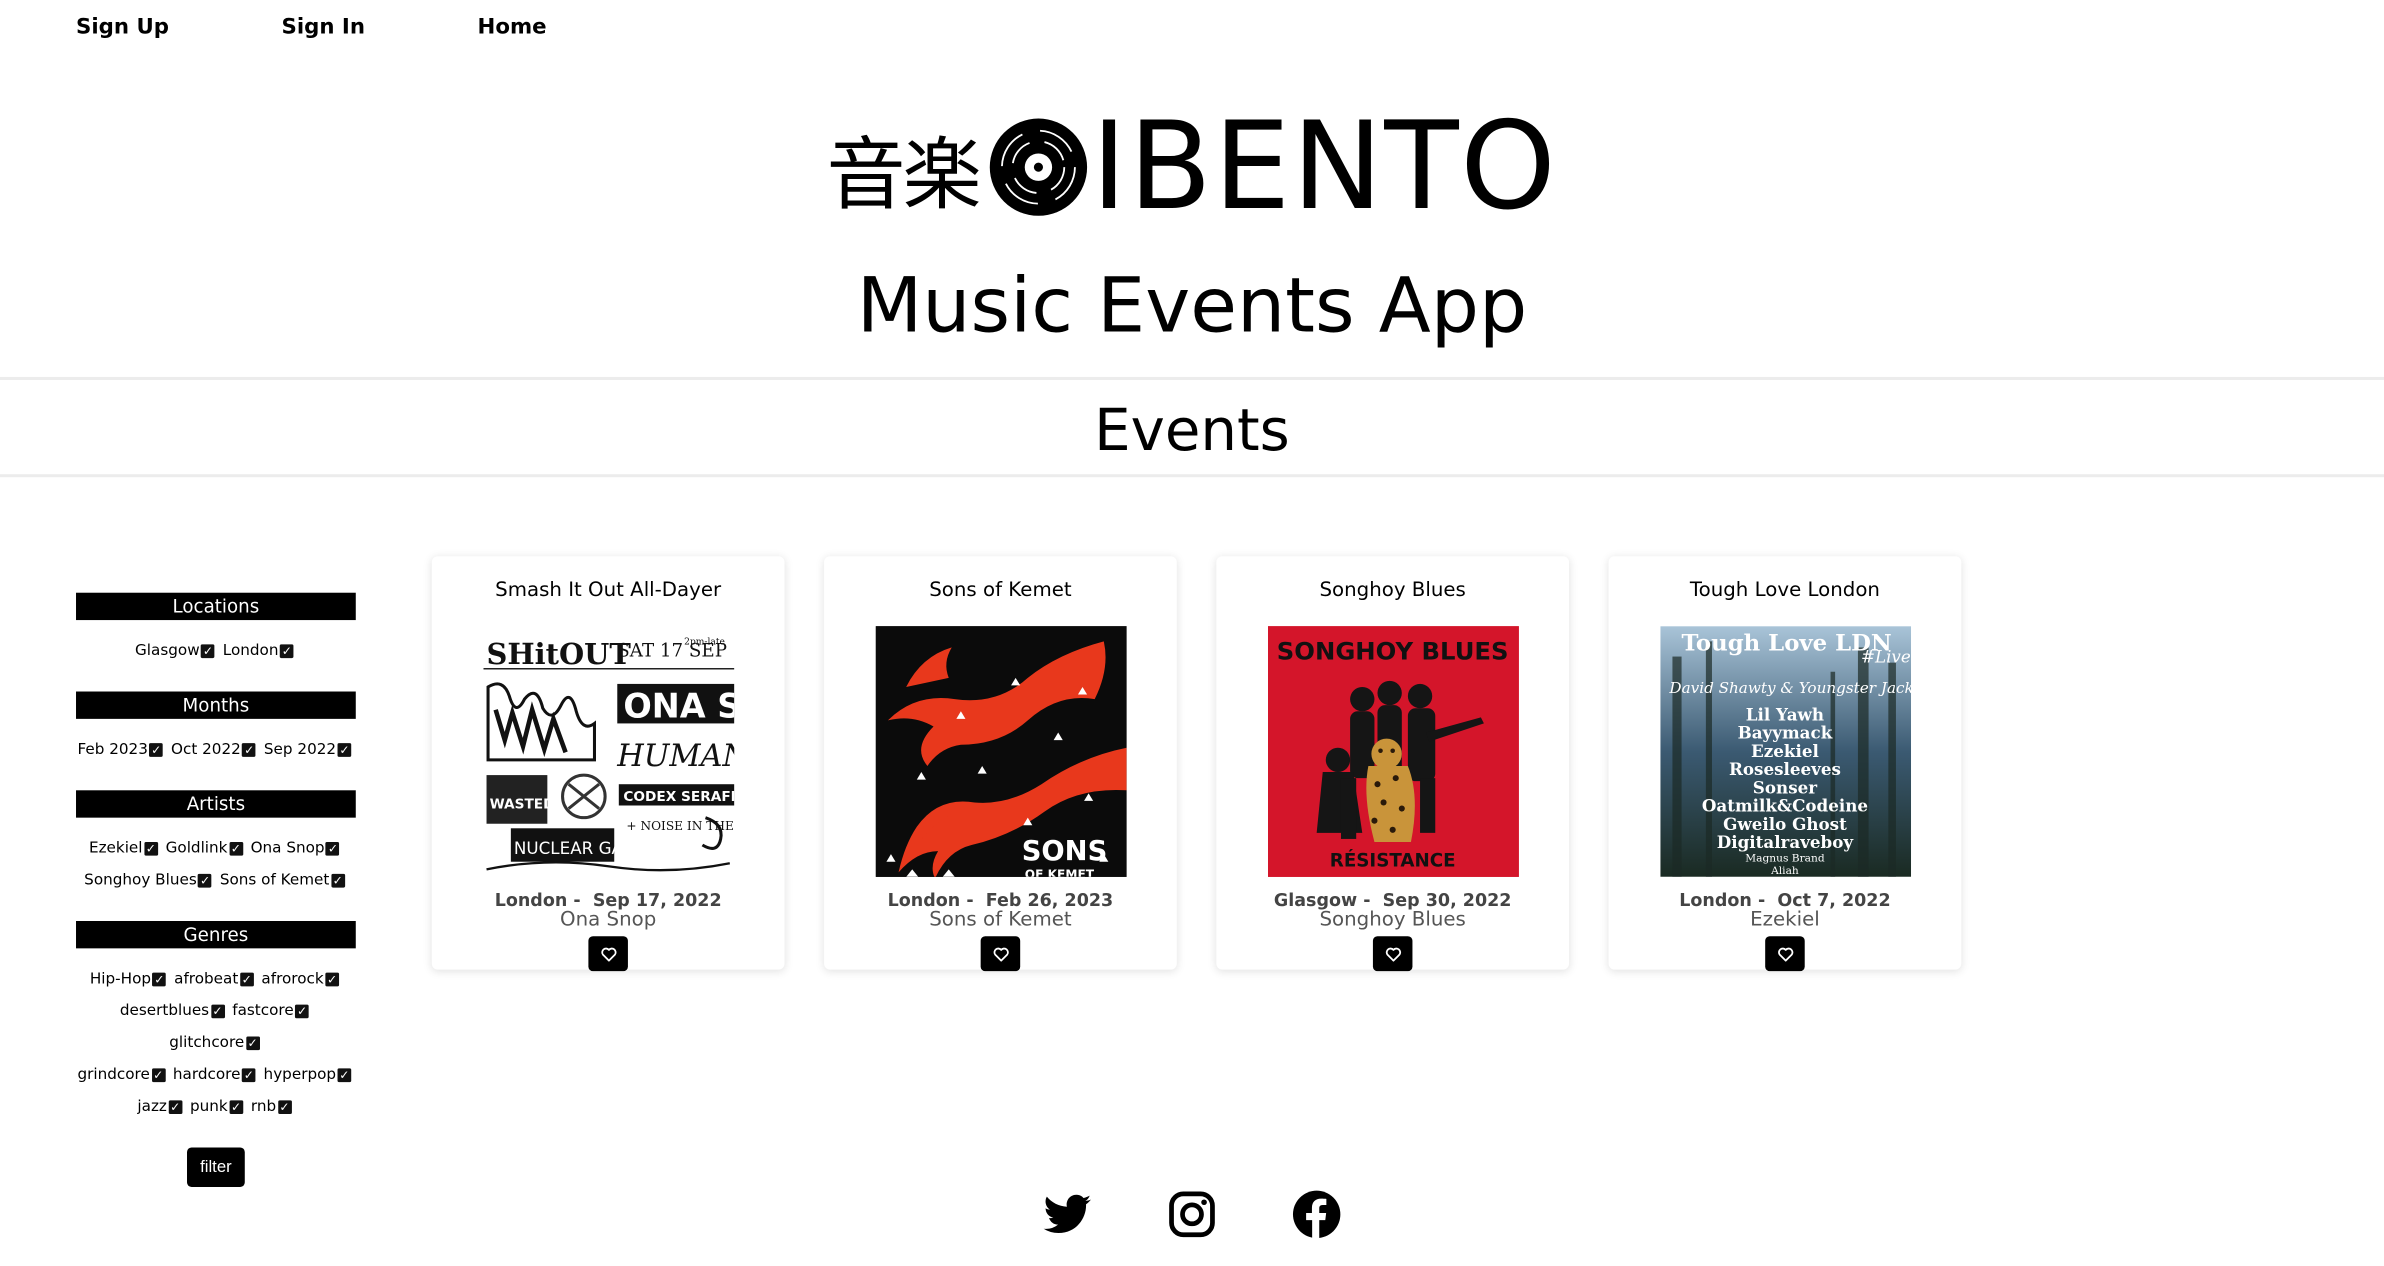 The image size is (2384, 1266). I want to click on filter-option-label: Hip-Hop, so click(120, 979).